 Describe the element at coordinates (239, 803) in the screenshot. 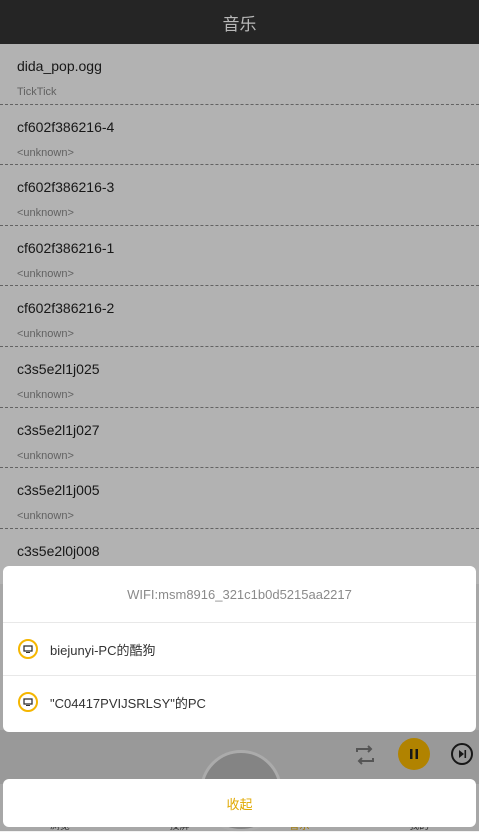

I see `collapse-button: 收起` at that location.